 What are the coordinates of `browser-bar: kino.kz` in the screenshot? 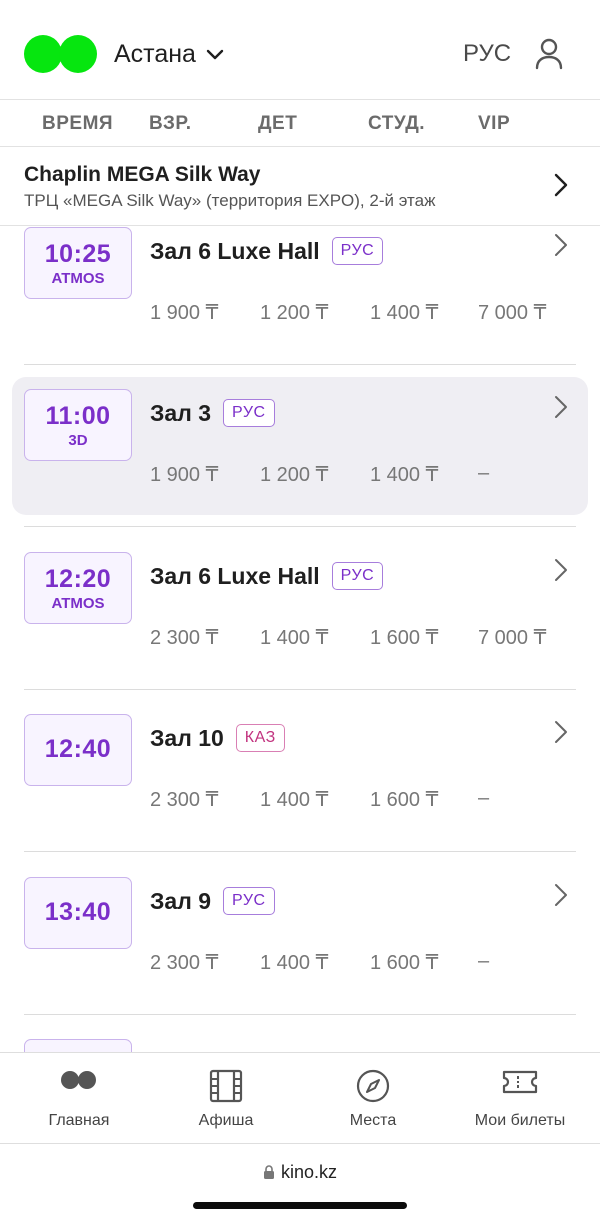 It's located at (300, 1182).